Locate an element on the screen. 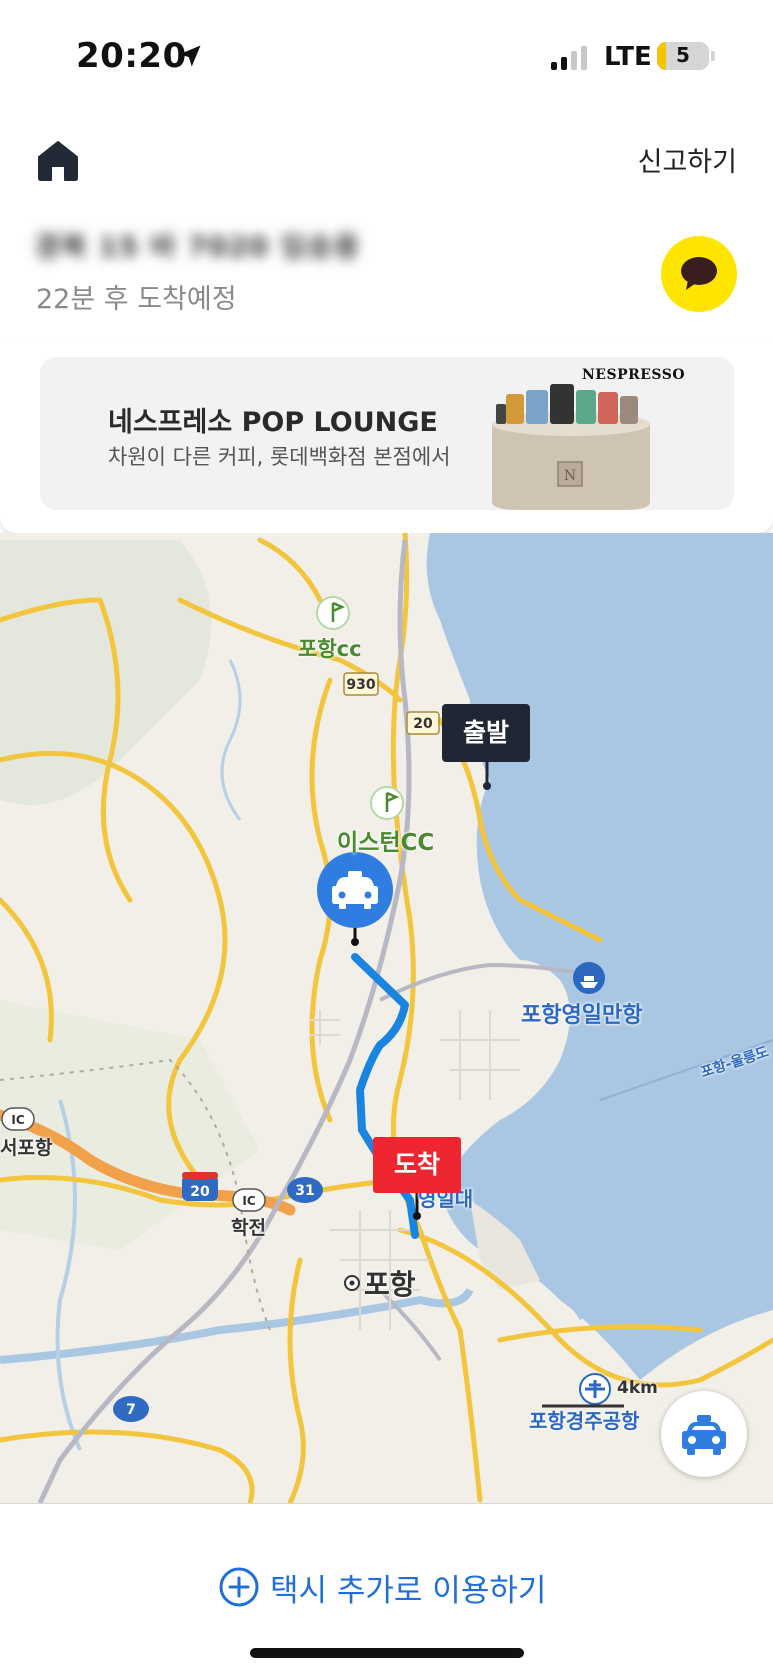  label-pohang-cc: 포항cc is located at coordinates (330, 649).